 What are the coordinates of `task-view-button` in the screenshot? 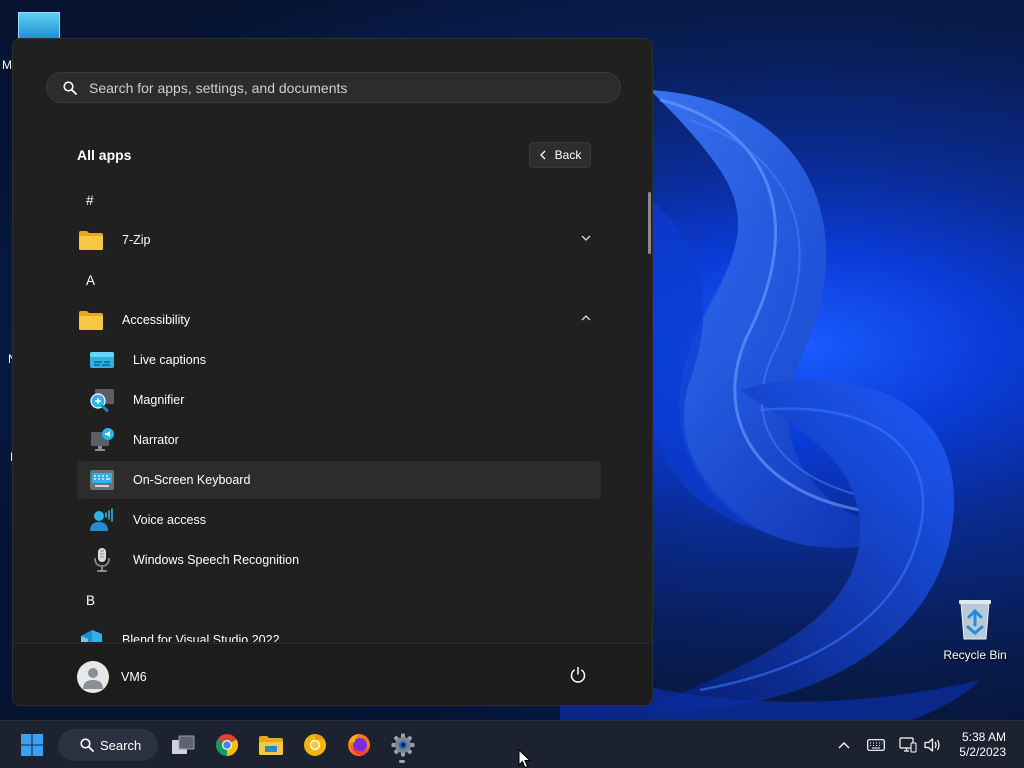 It's located at (183, 744).